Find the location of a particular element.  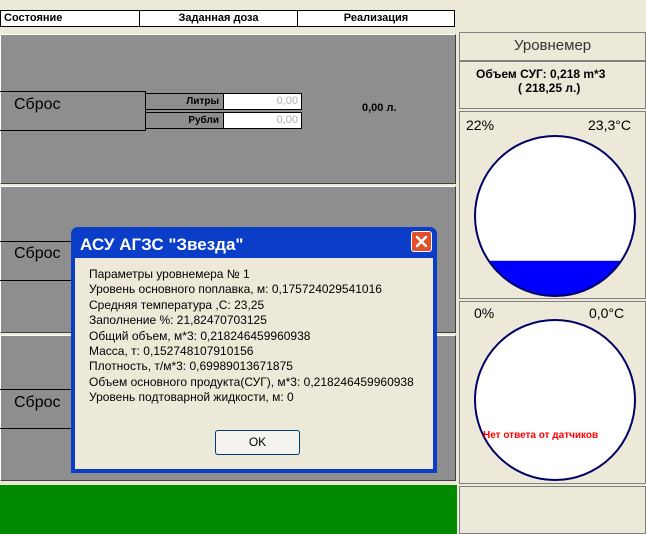

reset-button-3: Сброс is located at coordinates (37, 403).